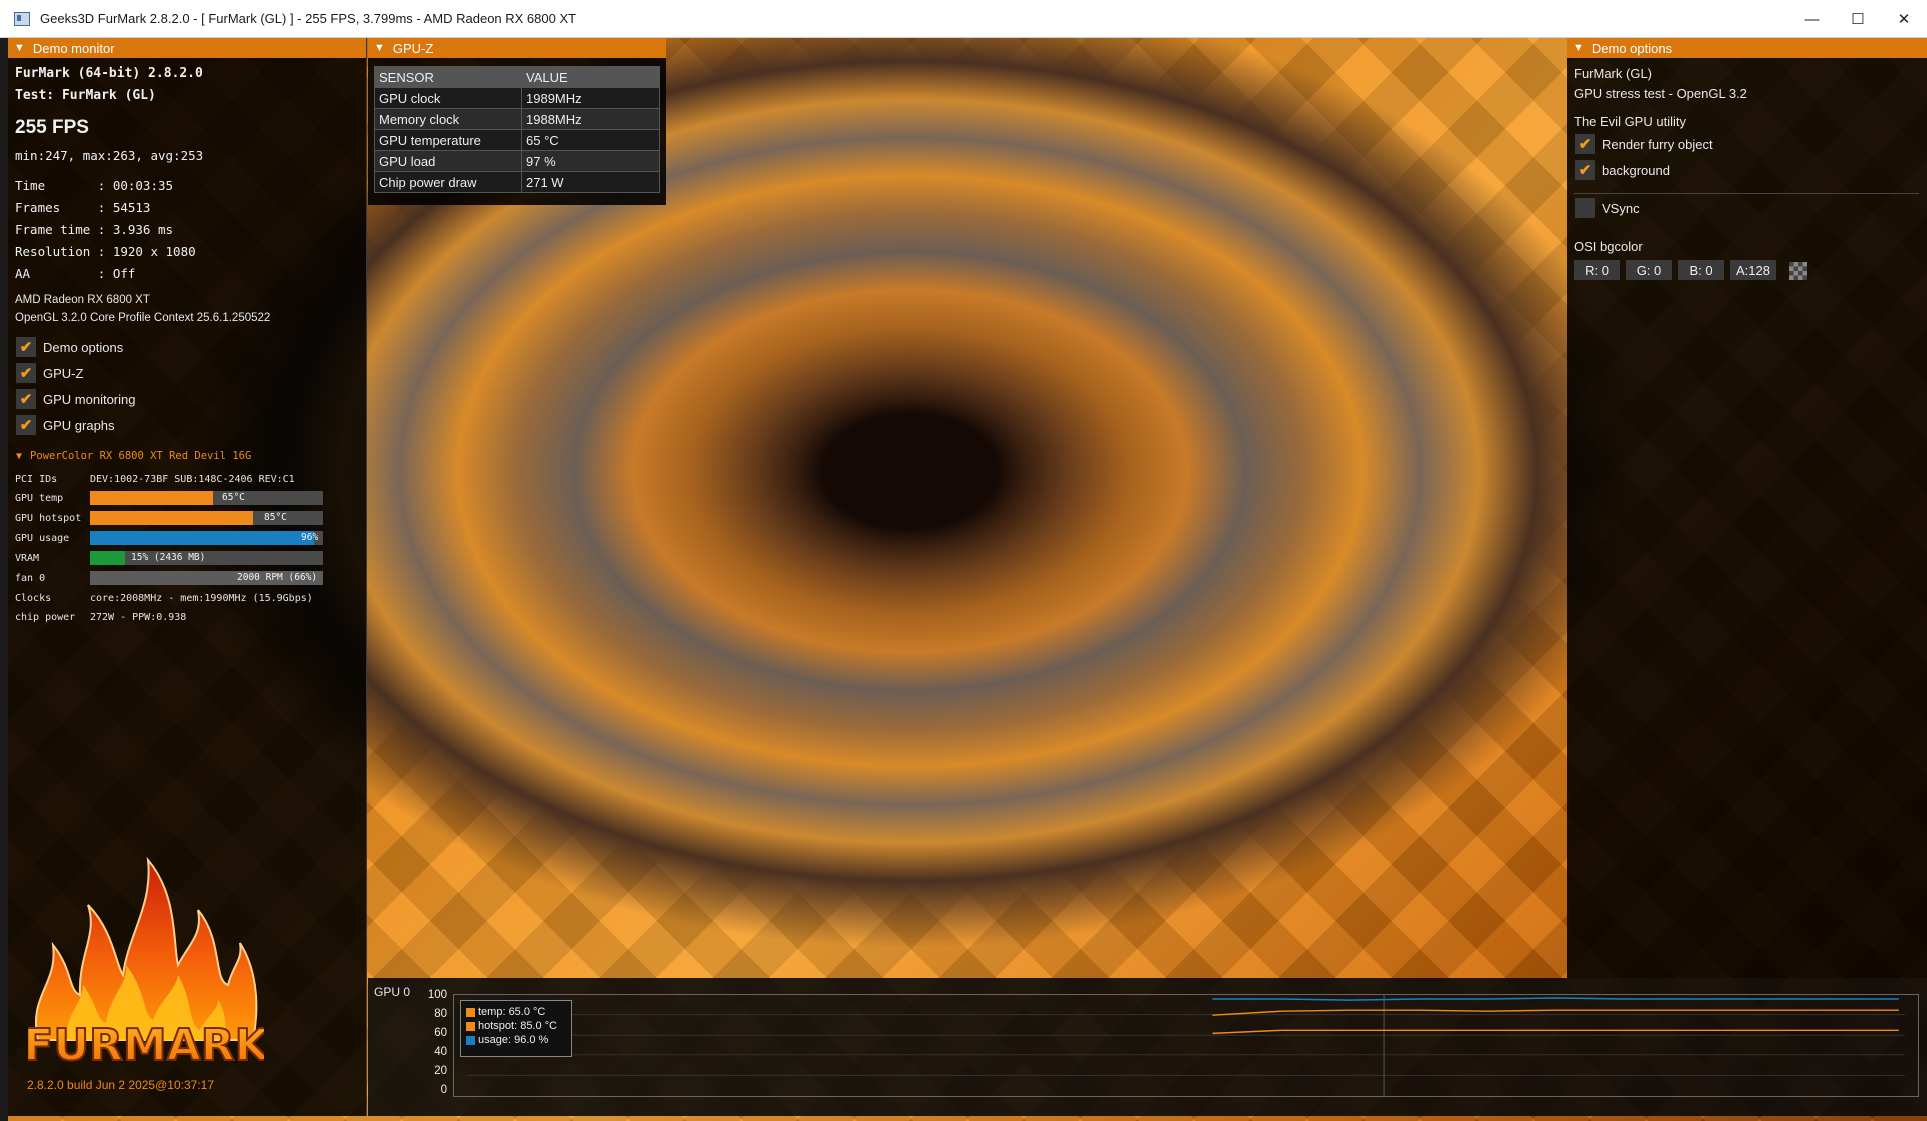 The width and height of the screenshot is (1927, 1121). I want to click on gpu-name: AMD Radeon RX 6800 XT, so click(82, 300).